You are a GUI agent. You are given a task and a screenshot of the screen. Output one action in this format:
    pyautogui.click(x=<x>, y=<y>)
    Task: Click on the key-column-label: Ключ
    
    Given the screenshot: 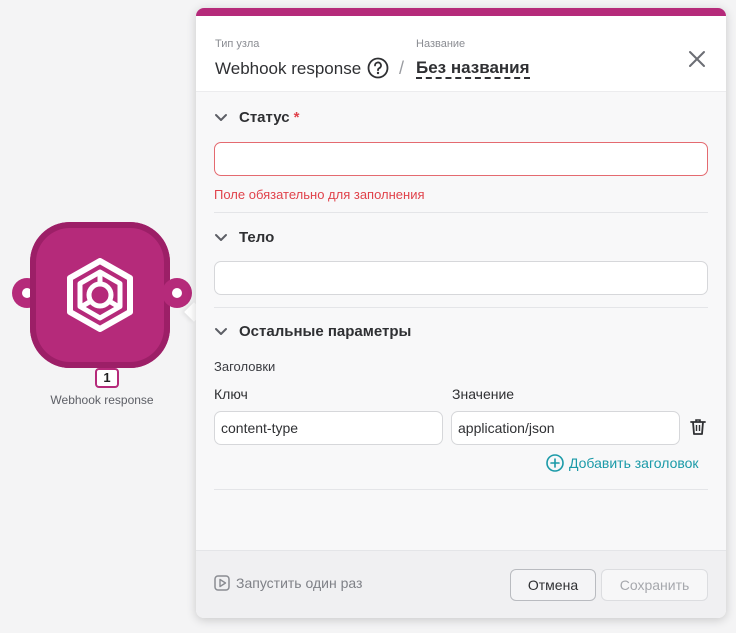 What is the action you would take?
    pyautogui.click(x=231, y=394)
    